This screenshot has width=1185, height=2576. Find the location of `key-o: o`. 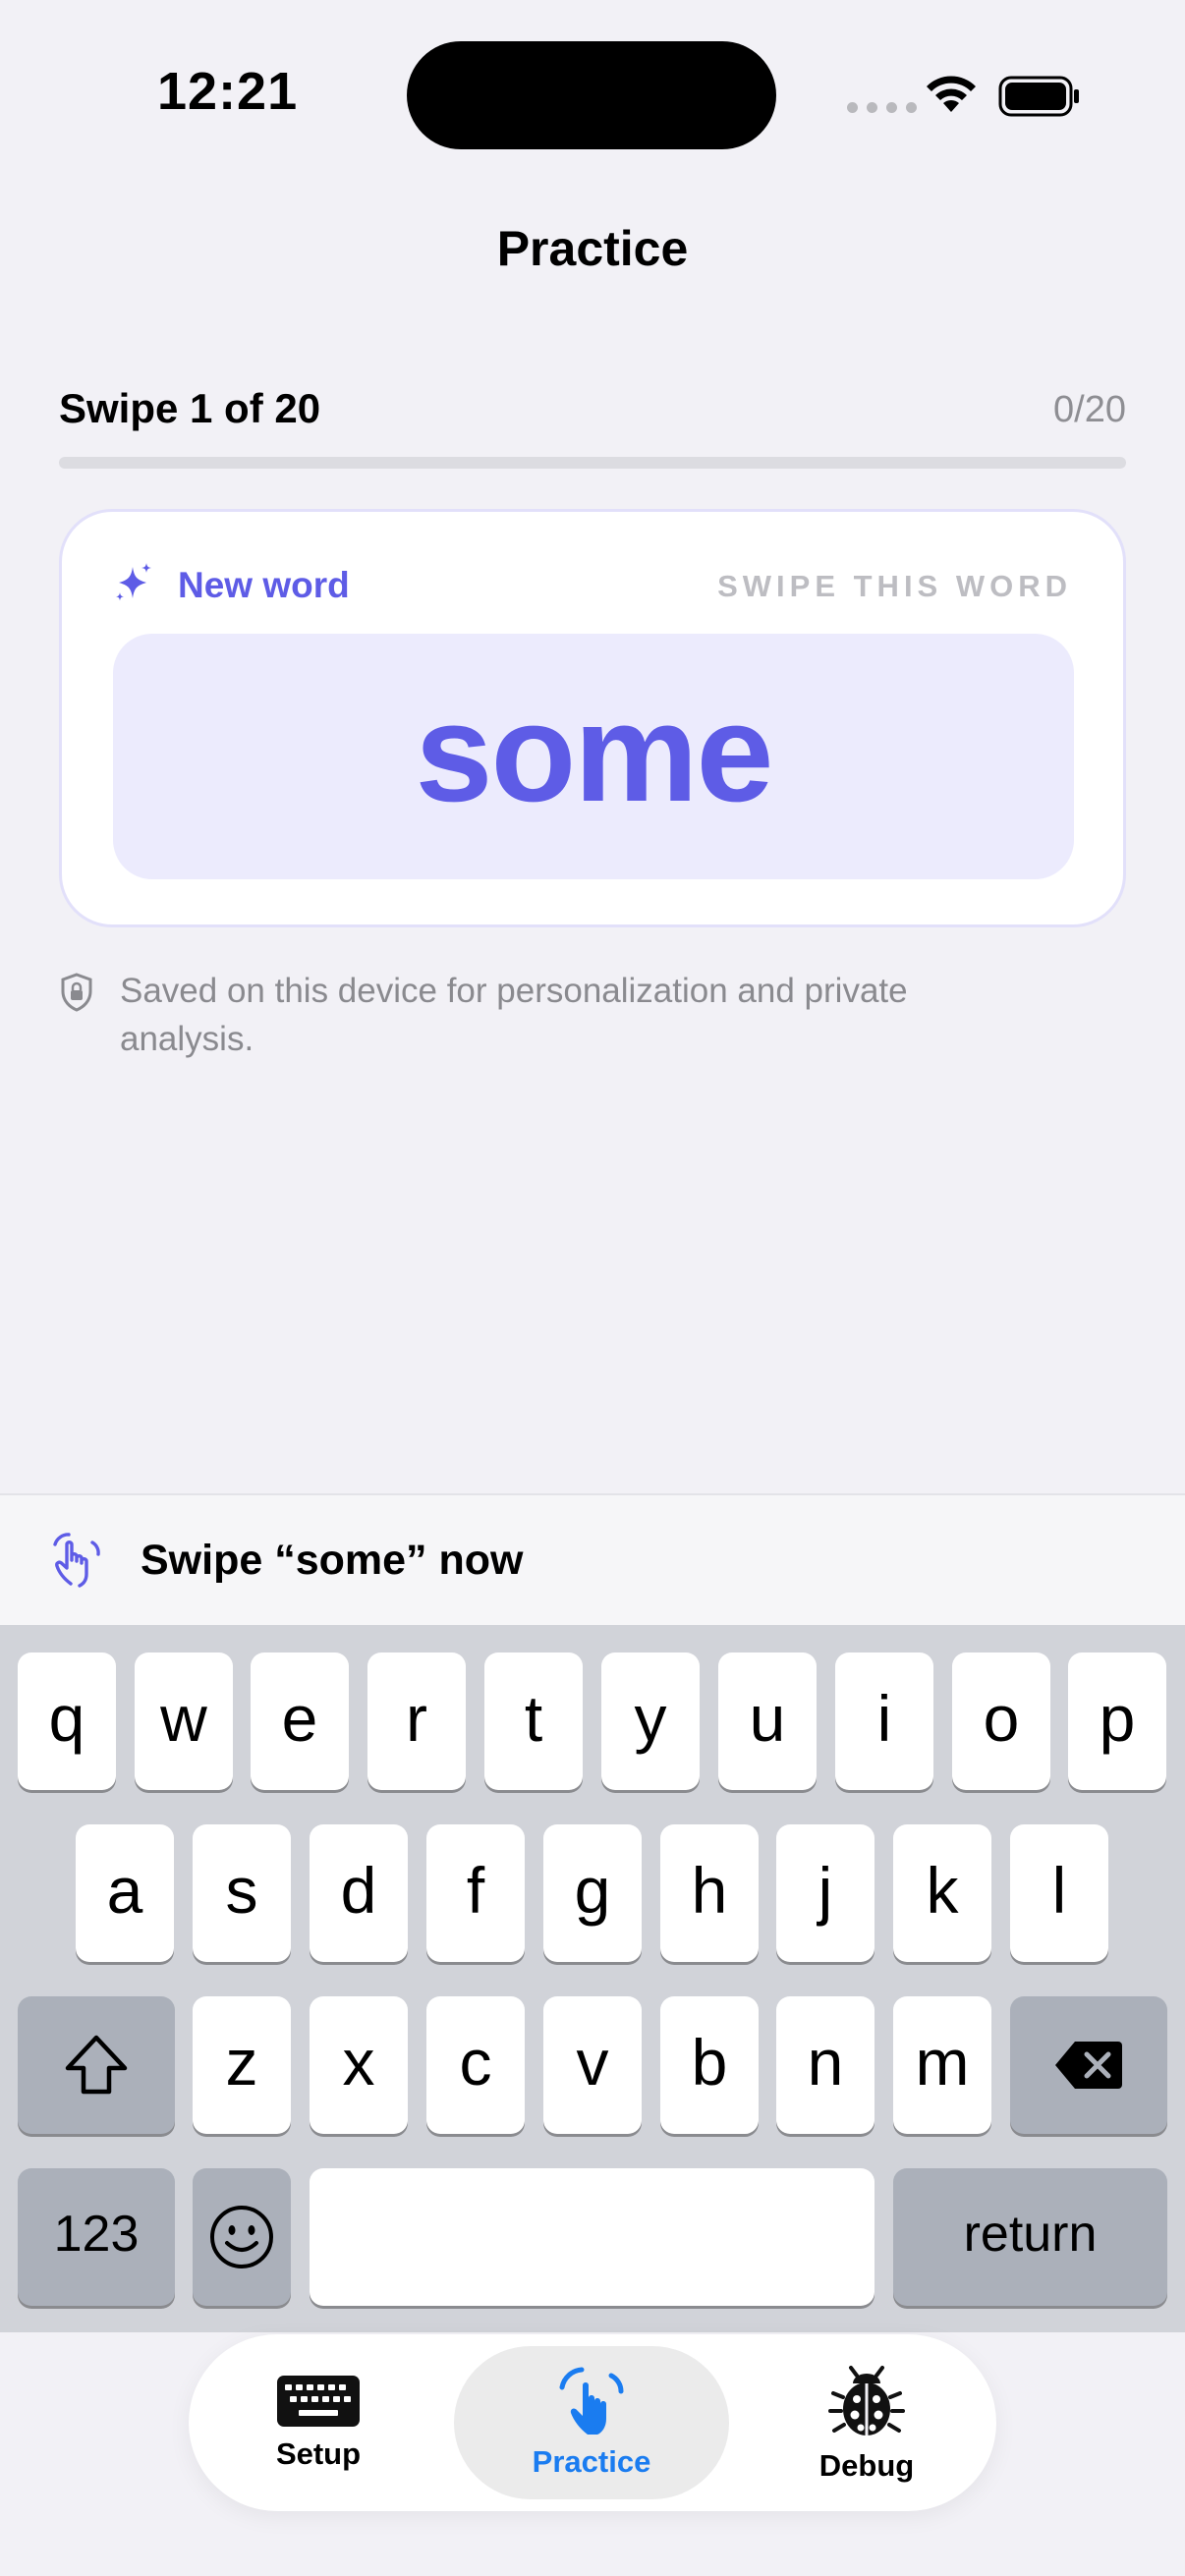

key-o: o is located at coordinates (1001, 1721).